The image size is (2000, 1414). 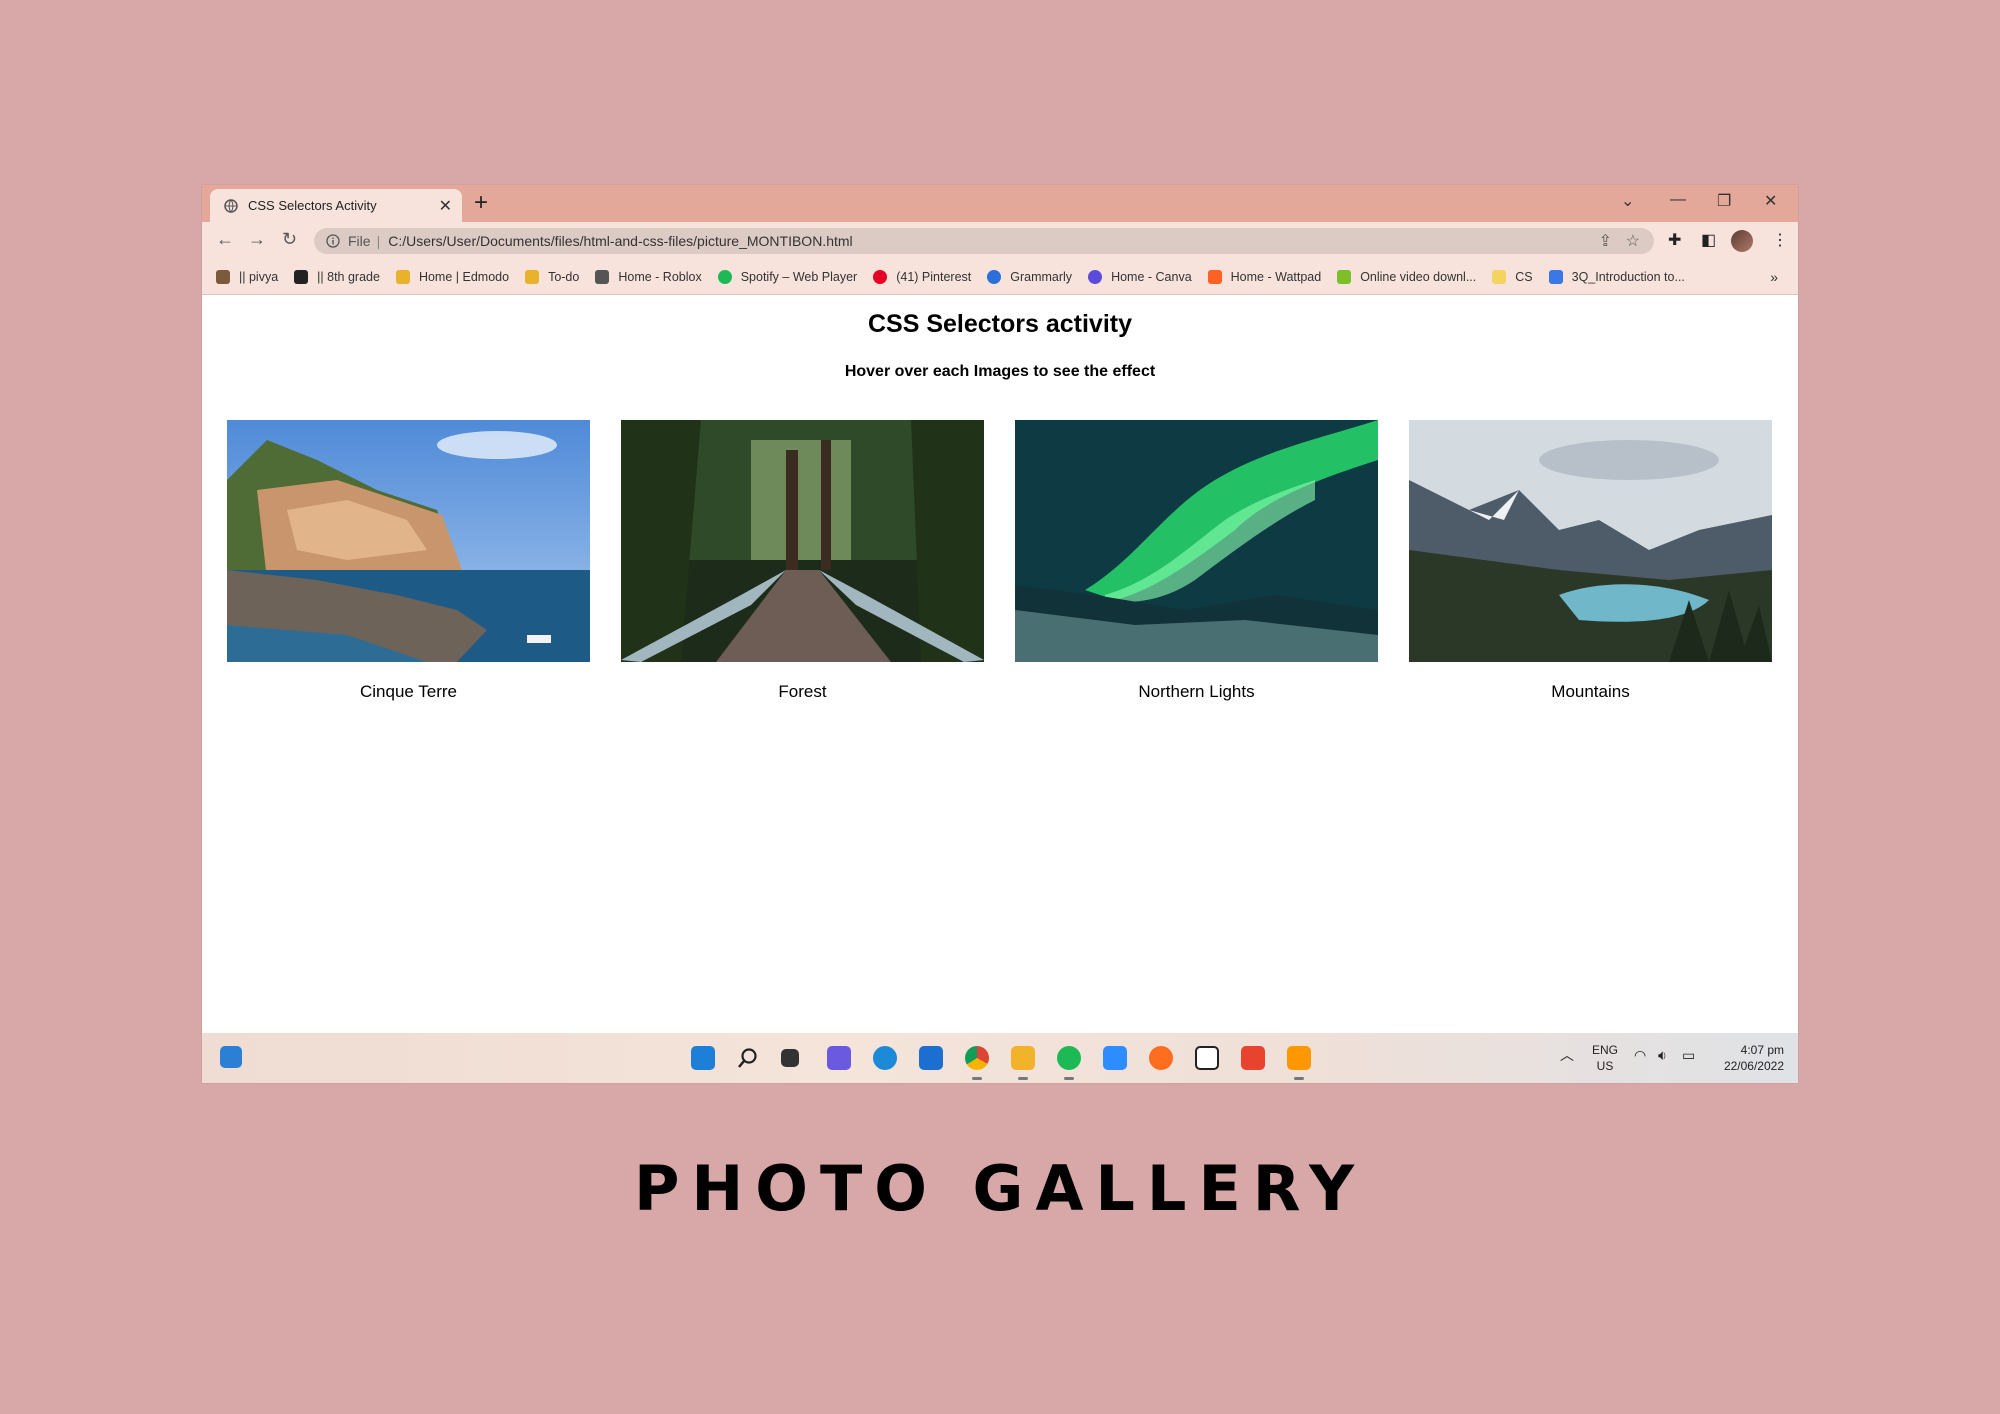 I want to click on menu-icon: ⋮, so click(x=1780, y=240).